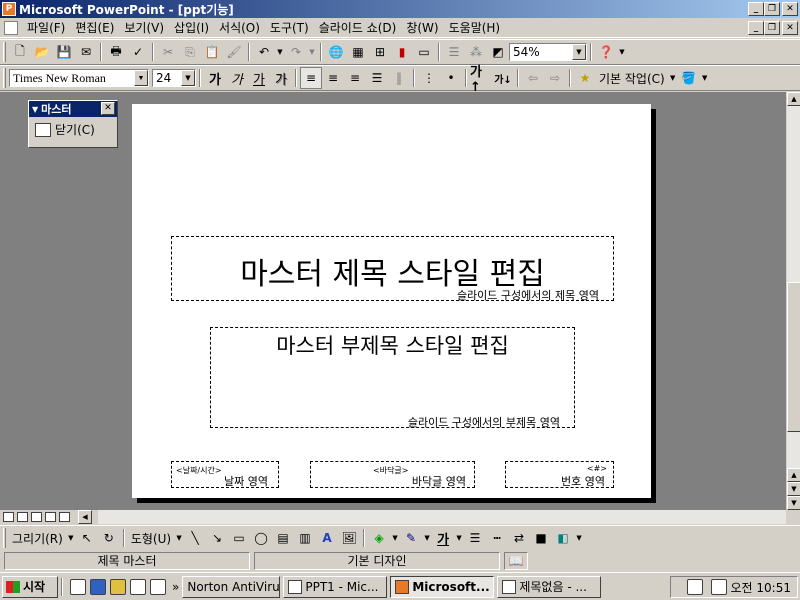  What do you see at coordinates (533, 78) in the screenshot?
I see `promote-icon: ⇦` at bounding box center [533, 78].